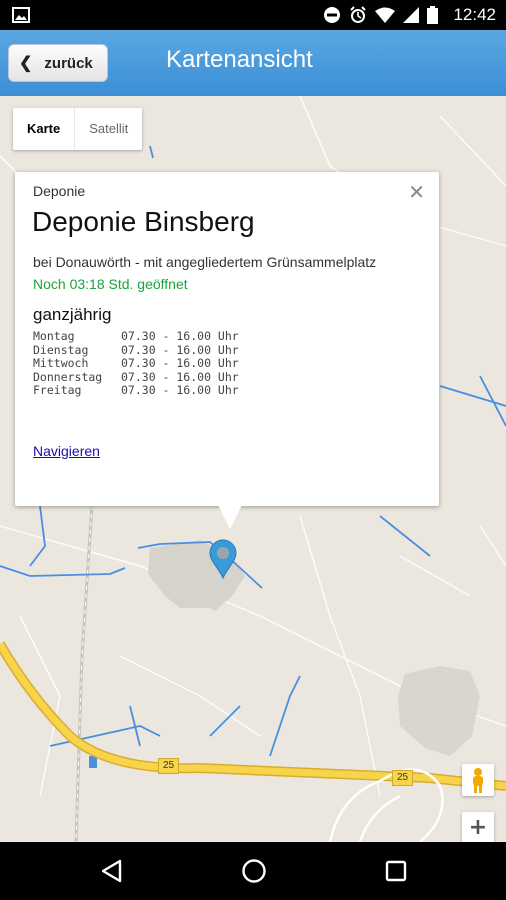  Describe the element at coordinates (230, 517) in the screenshot. I see `info-window-pointer` at that location.